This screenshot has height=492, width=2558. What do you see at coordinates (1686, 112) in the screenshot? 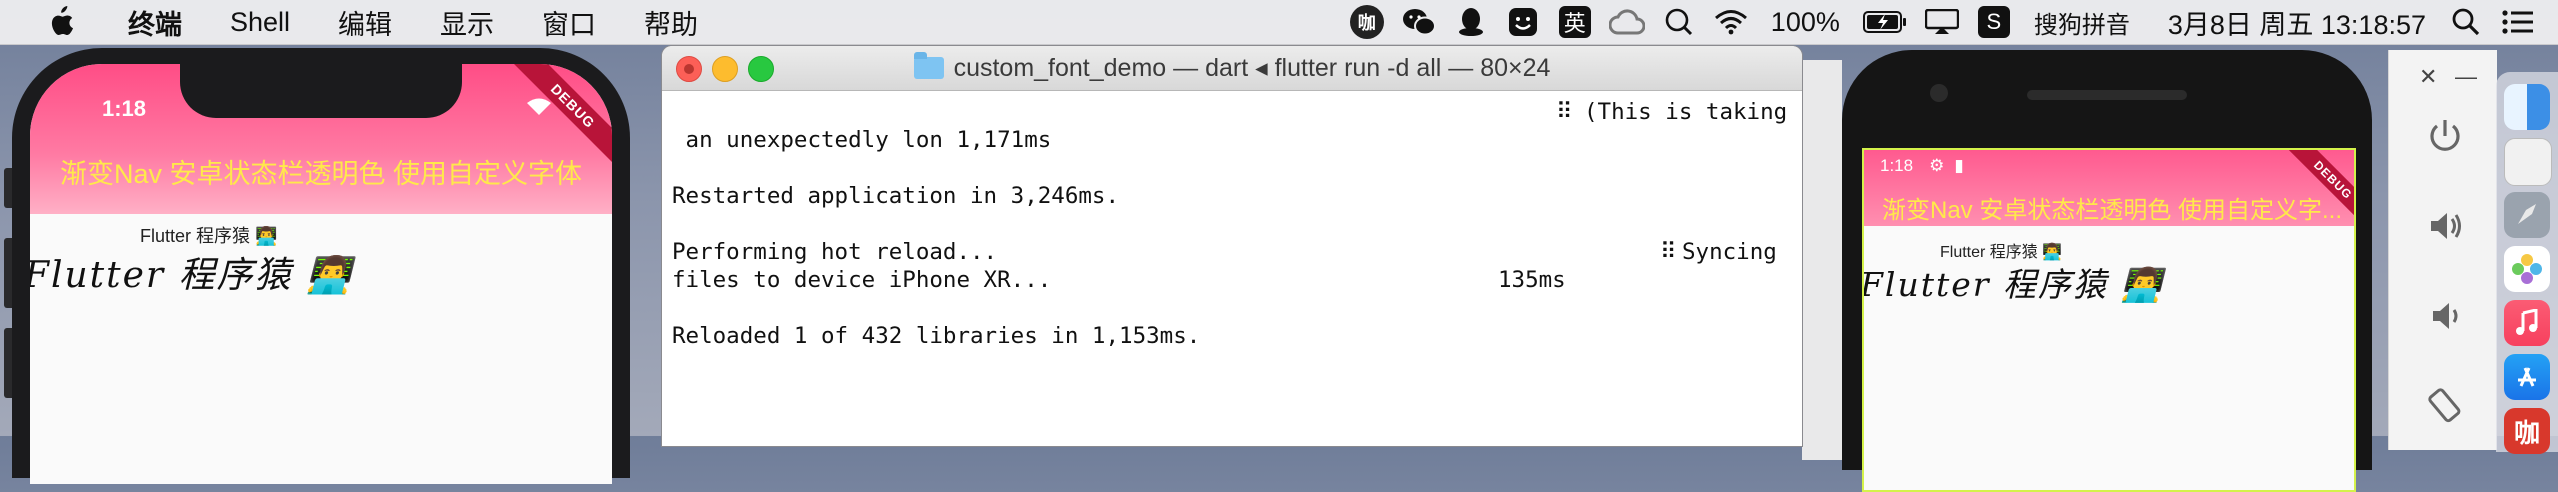
I see `output-taking-fragment: (This is taking` at bounding box center [1686, 112].